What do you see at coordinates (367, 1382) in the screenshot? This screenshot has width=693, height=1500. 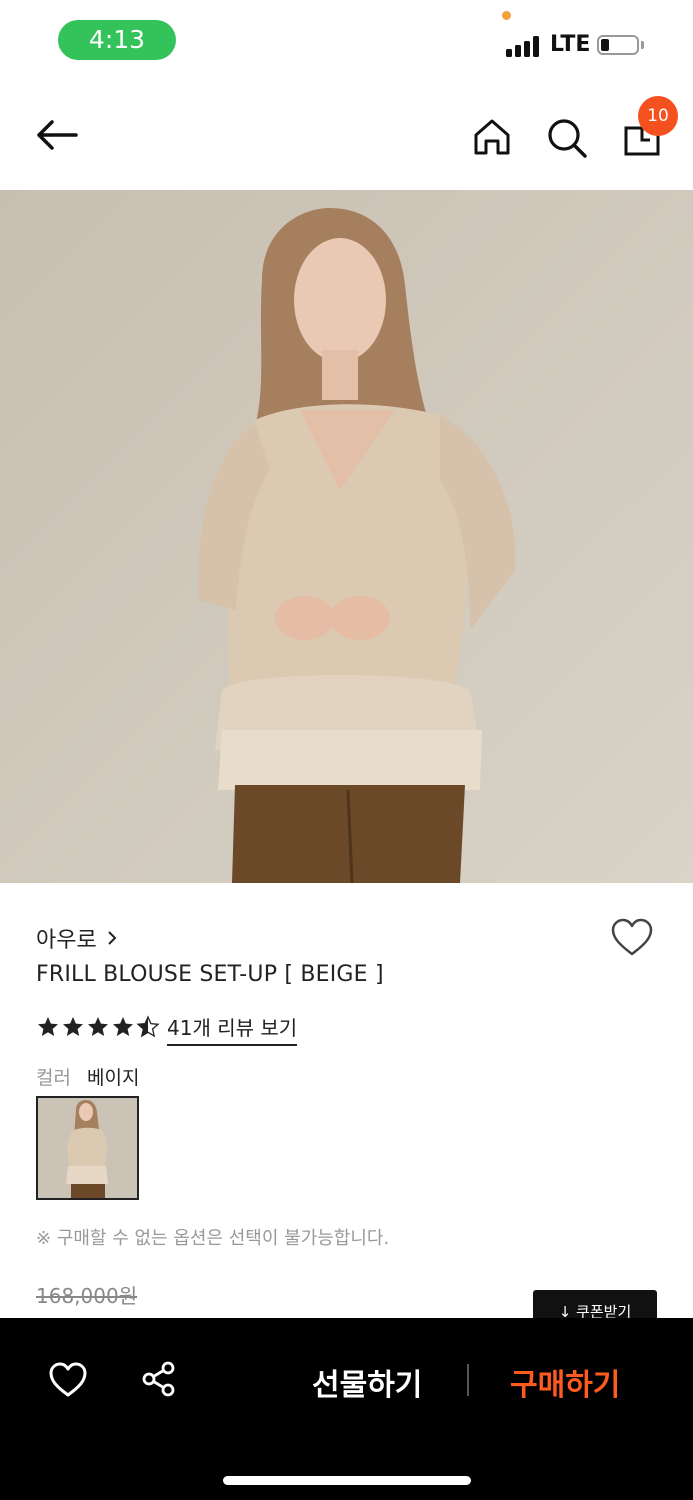 I see `gift-button: 선물하기` at bounding box center [367, 1382].